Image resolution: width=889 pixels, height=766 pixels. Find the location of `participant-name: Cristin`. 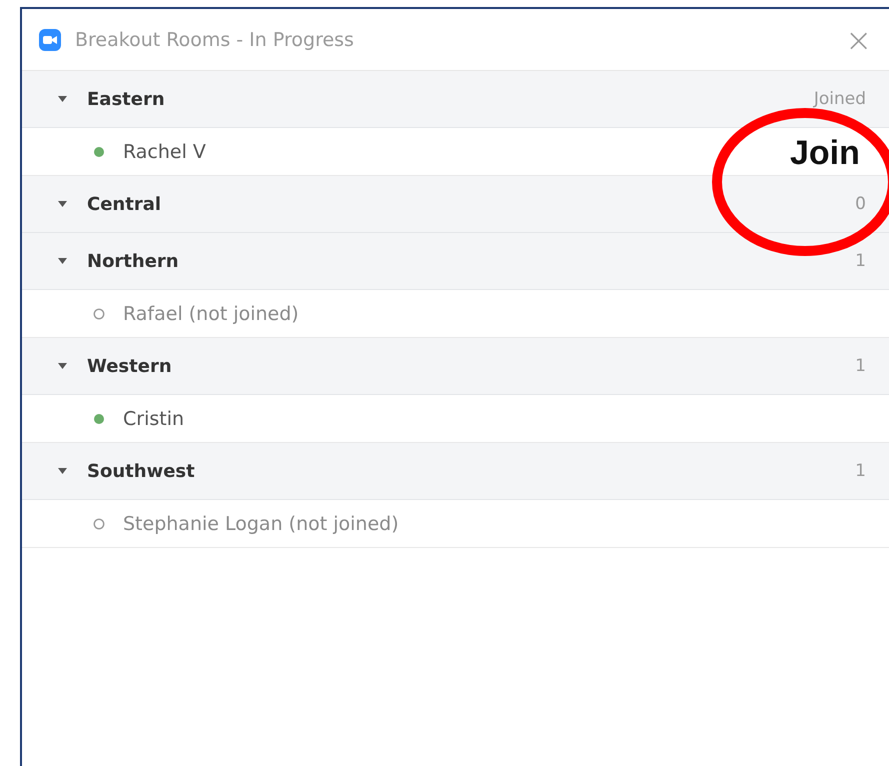

participant-name: Cristin is located at coordinates (153, 419).